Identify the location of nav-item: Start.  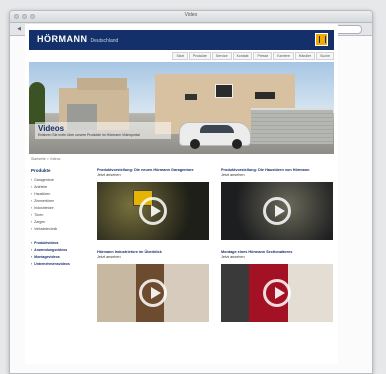
(180, 56).